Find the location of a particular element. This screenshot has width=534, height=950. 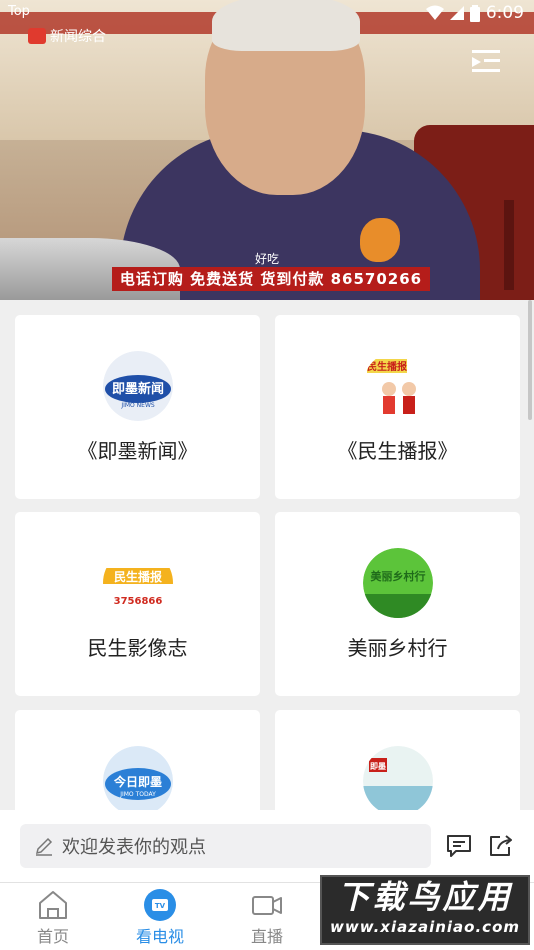

scrollbar is located at coordinates (530, 360).